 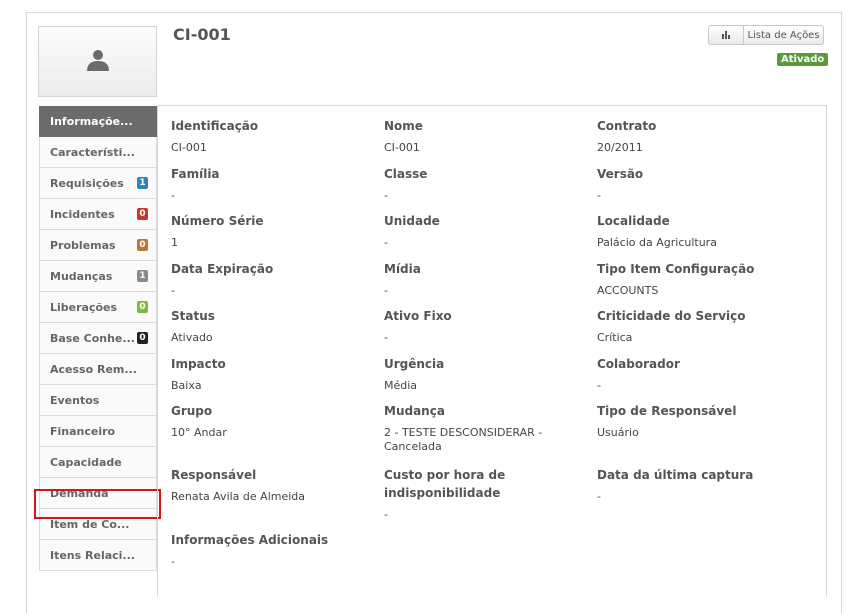 I want to click on field-classe: Classe -, so click(x=484, y=184).